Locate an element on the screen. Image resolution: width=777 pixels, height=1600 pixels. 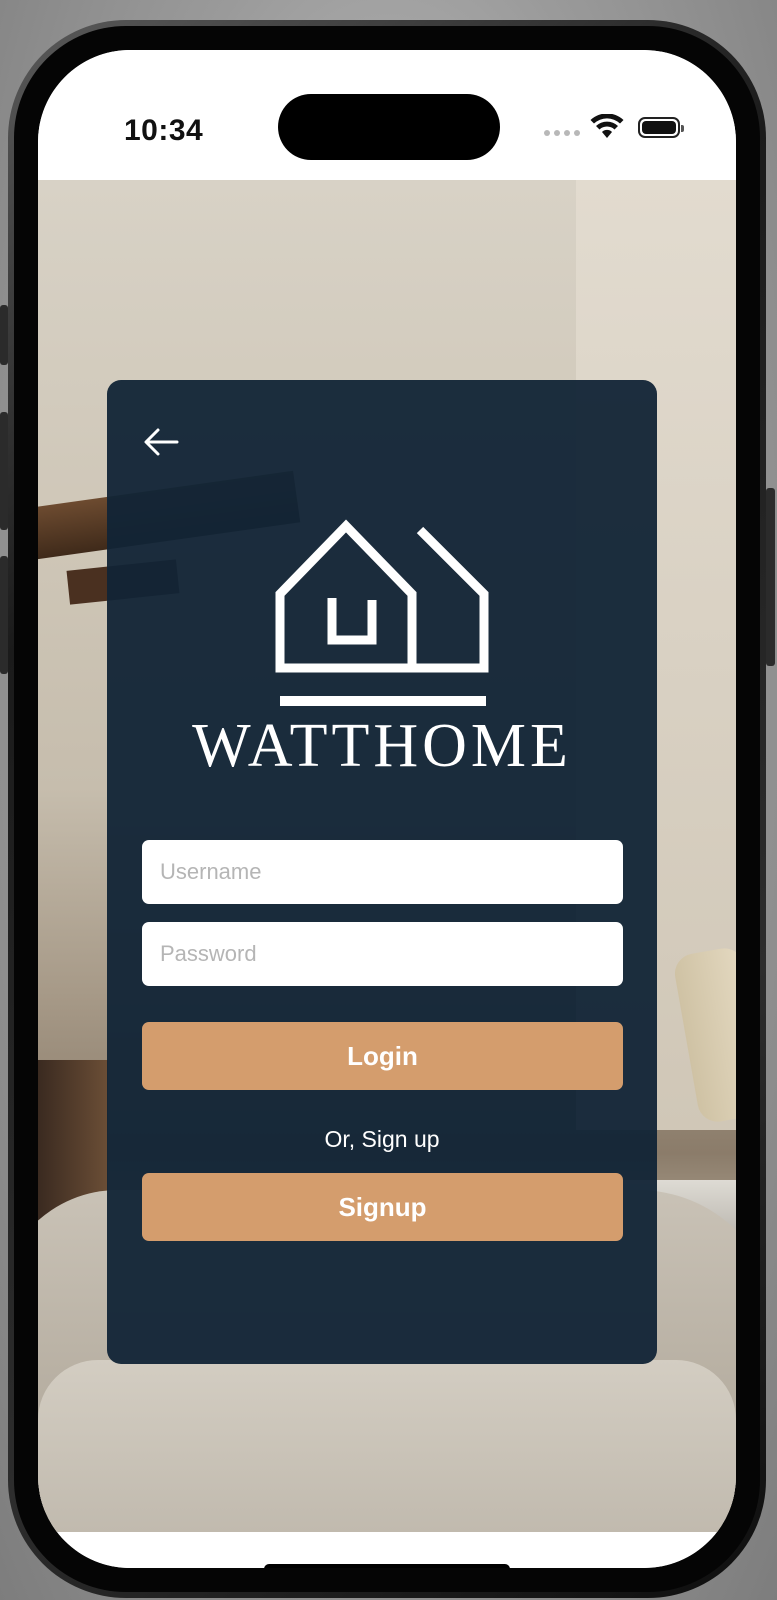
username-input is located at coordinates (382, 872).